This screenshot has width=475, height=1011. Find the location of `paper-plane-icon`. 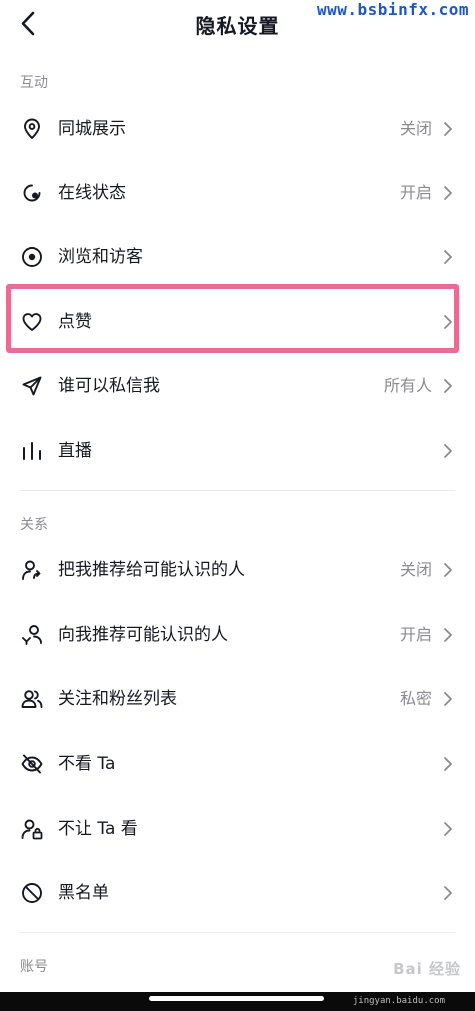

paper-plane-icon is located at coordinates (32, 386).